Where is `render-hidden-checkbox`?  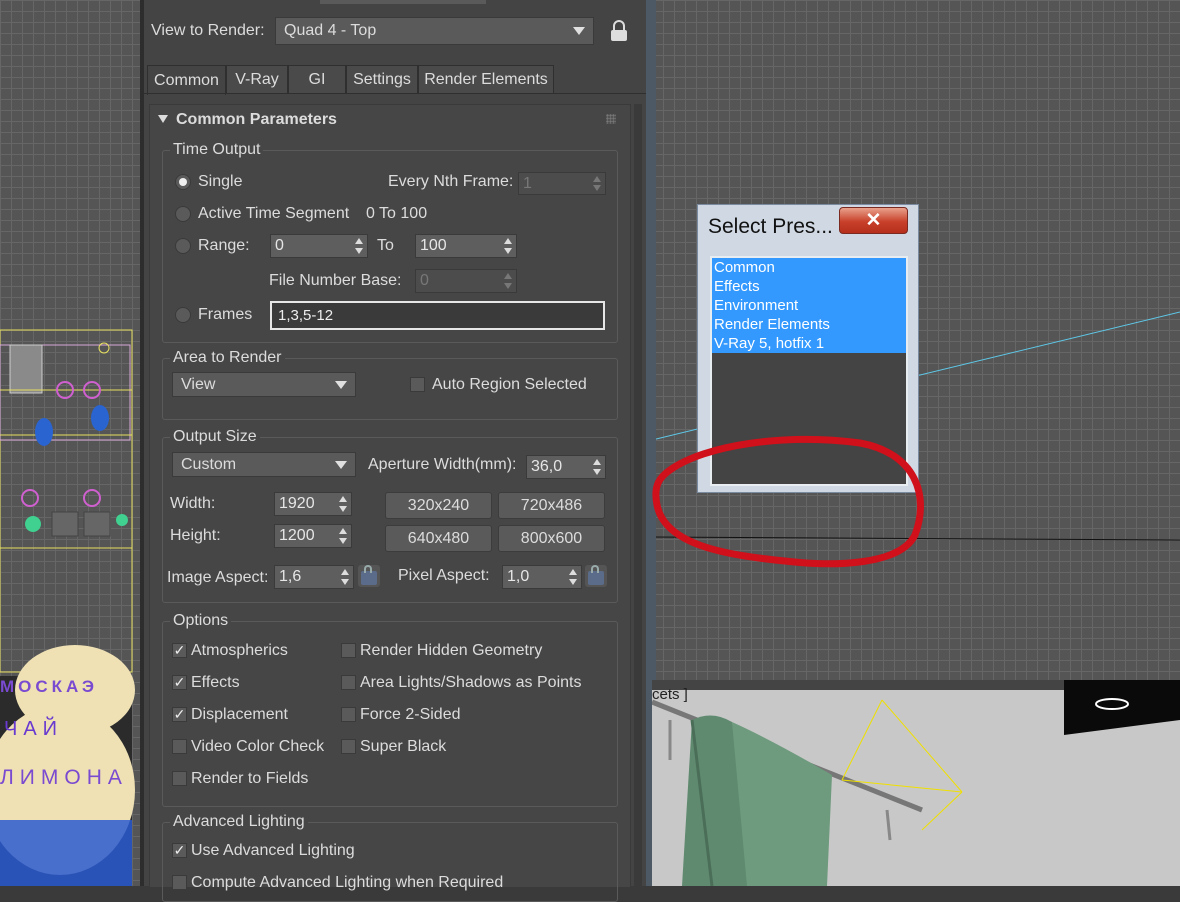
render-hidden-checkbox is located at coordinates (348, 650).